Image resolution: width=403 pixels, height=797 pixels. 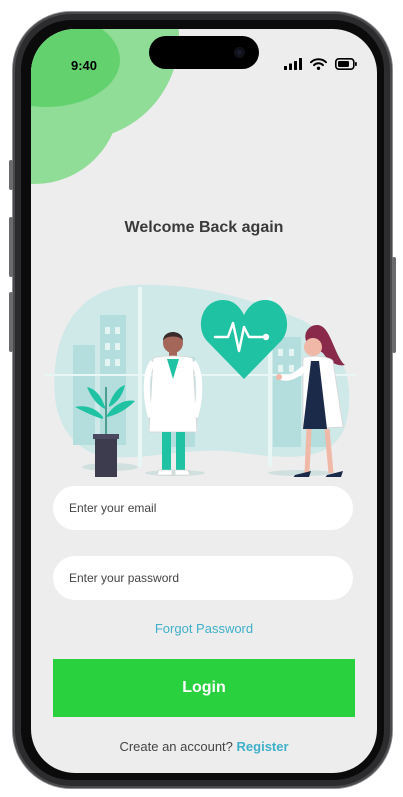 I want to click on status-icons, so click(x=320, y=64).